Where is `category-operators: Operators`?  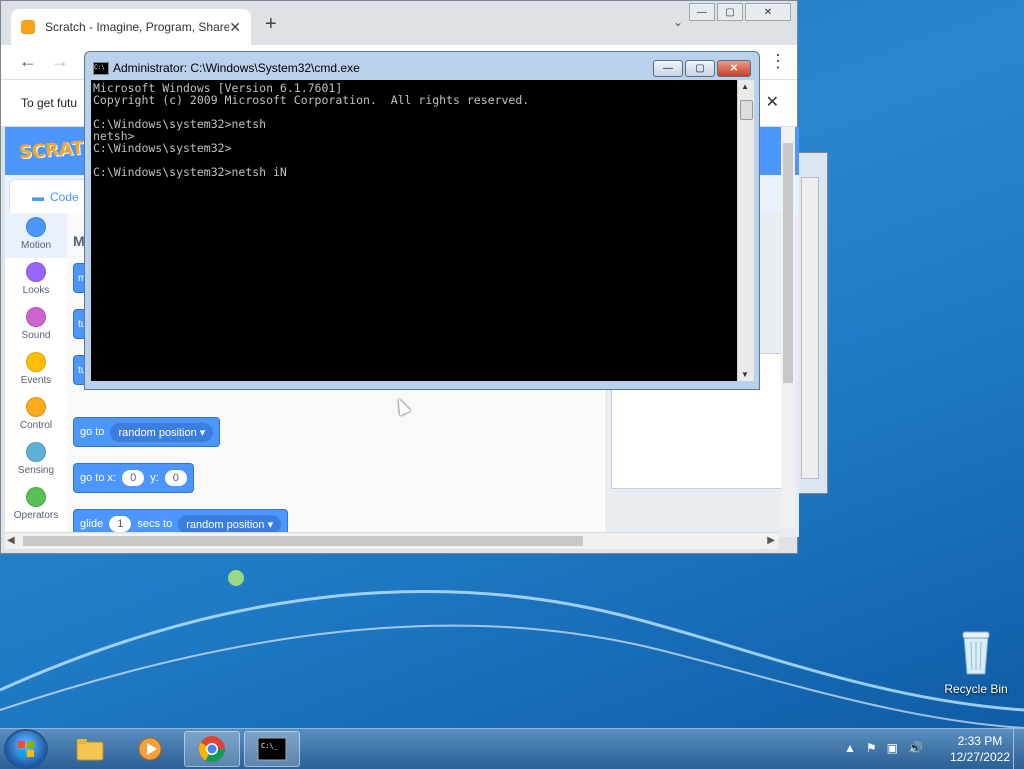 category-operators: Operators is located at coordinates (36, 505).